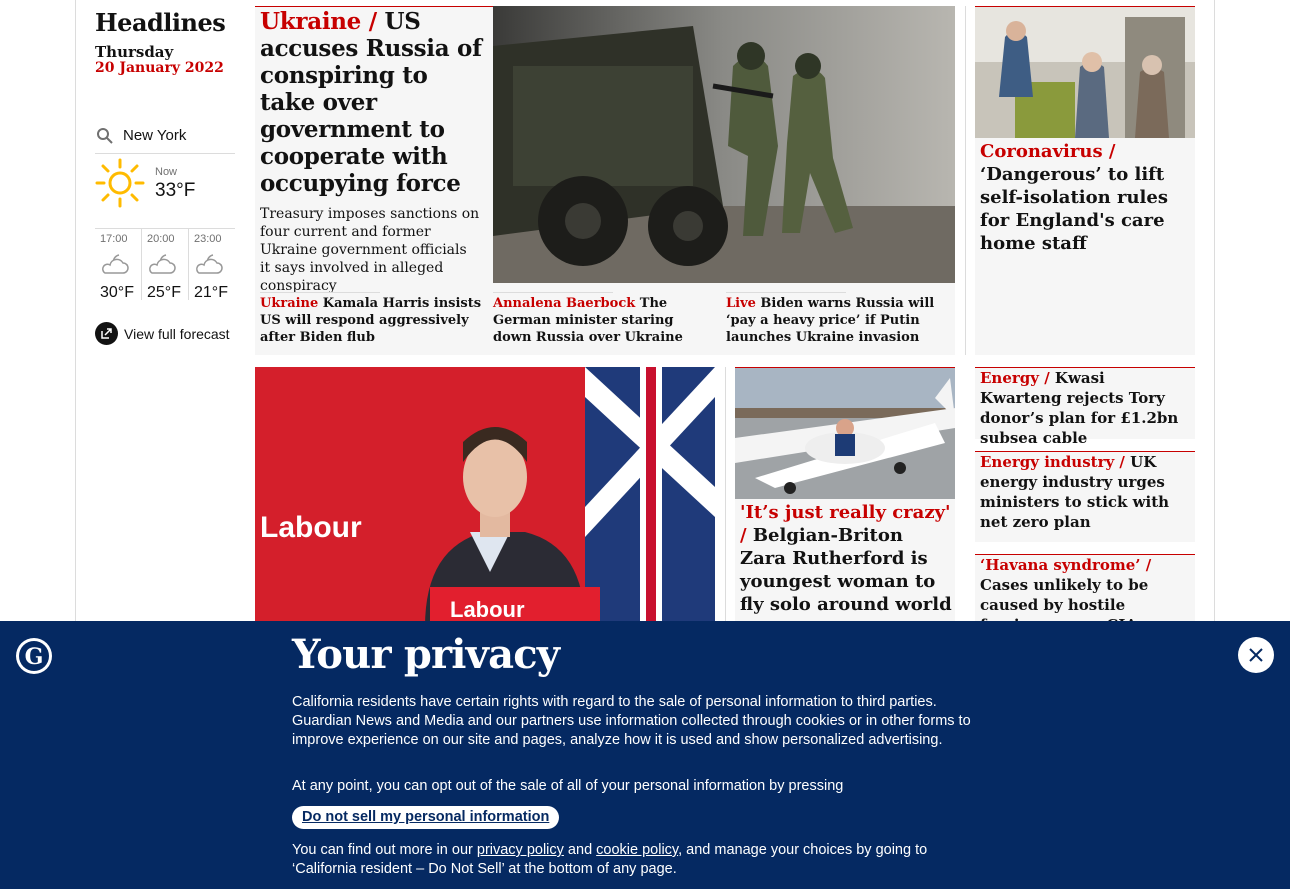  I want to click on weather-now: Now 33°F, so click(165, 191).